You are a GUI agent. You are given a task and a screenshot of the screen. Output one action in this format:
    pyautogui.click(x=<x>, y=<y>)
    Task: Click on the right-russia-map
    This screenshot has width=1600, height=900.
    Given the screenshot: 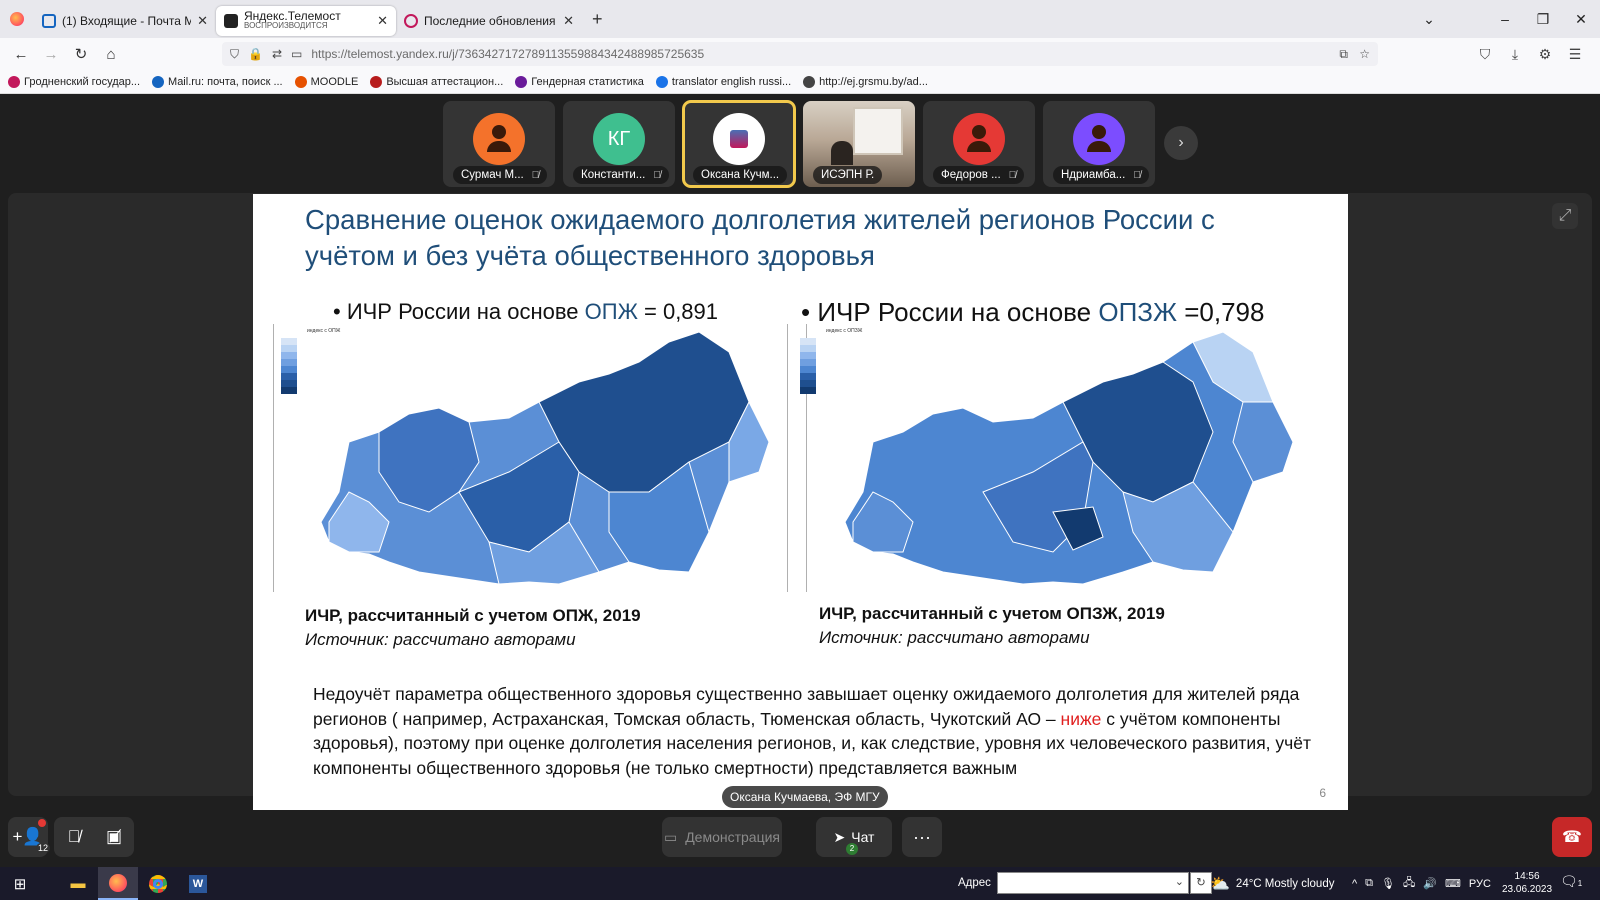 What is the action you would take?
    pyautogui.click(x=1068, y=457)
    